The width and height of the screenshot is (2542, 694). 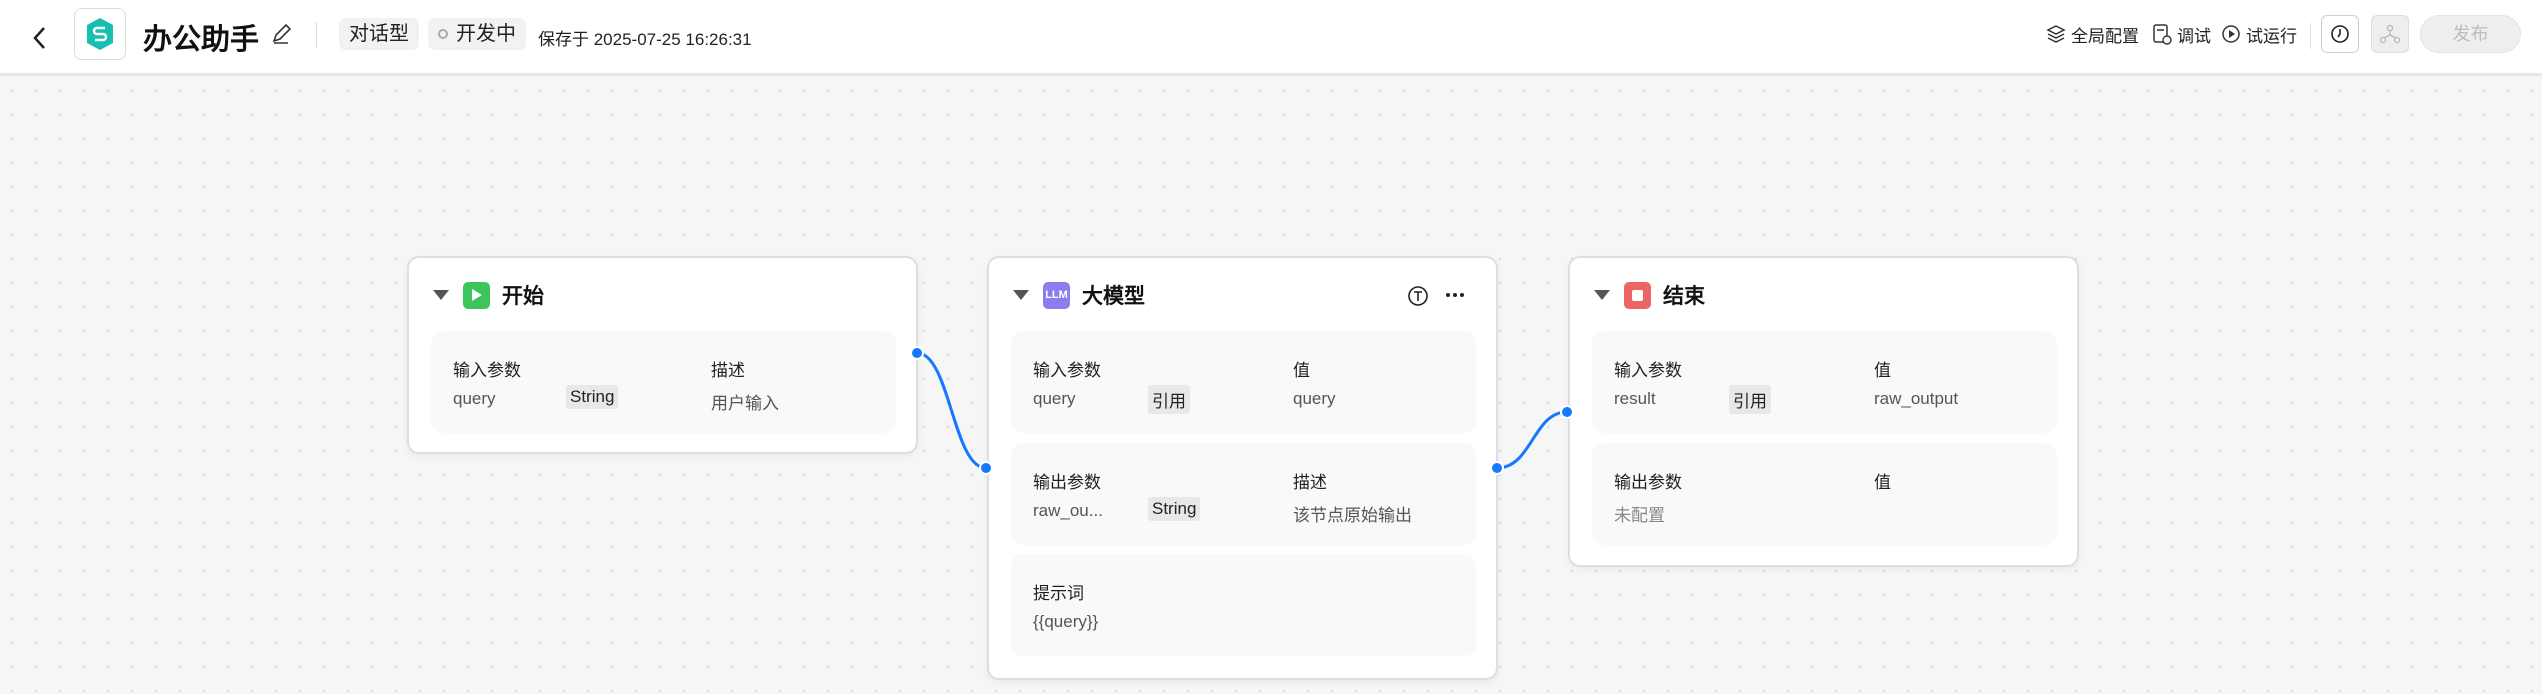 What do you see at coordinates (745, 403) in the screenshot?
I see `param-desc: 用户输入` at bounding box center [745, 403].